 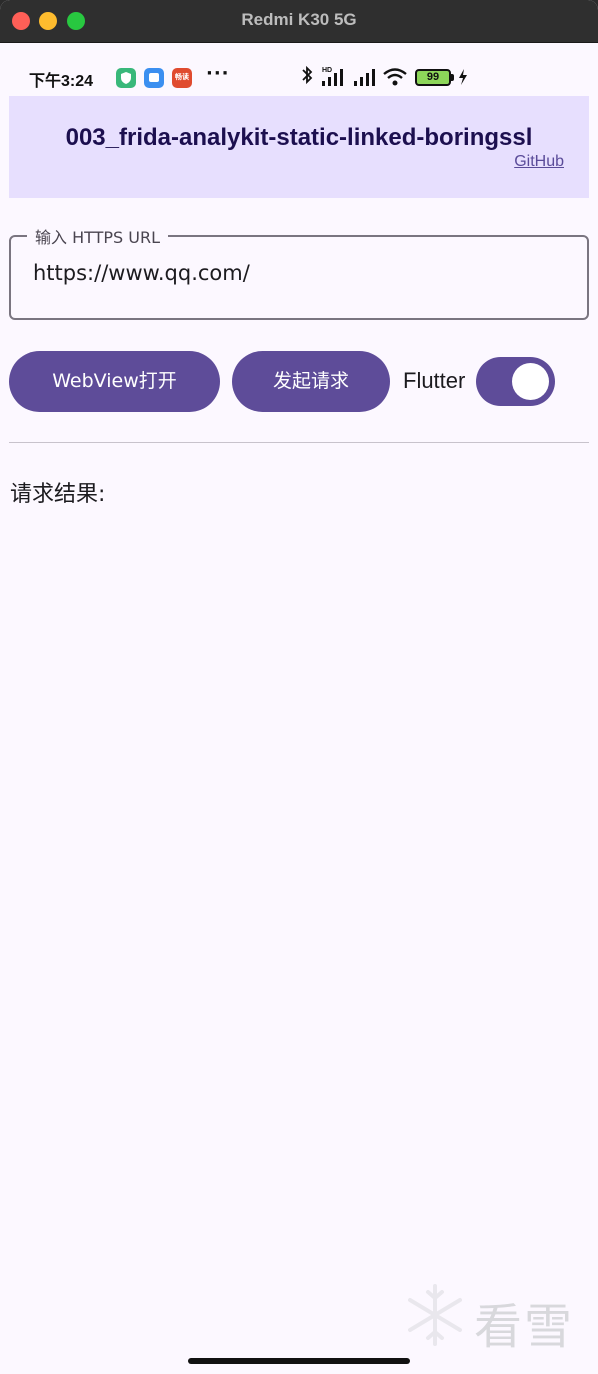 I want to click on snowflake-watermark-icon, so click(x=435, y=1315).